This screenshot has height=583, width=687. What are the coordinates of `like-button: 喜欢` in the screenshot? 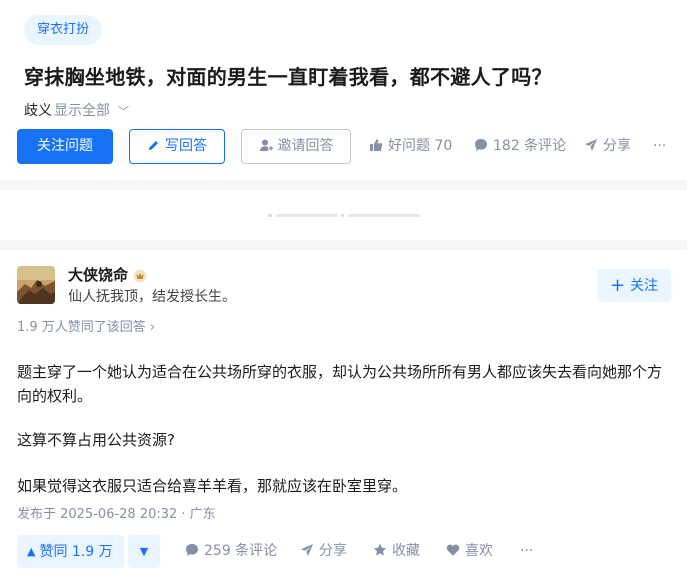 It's located at (469, 551).